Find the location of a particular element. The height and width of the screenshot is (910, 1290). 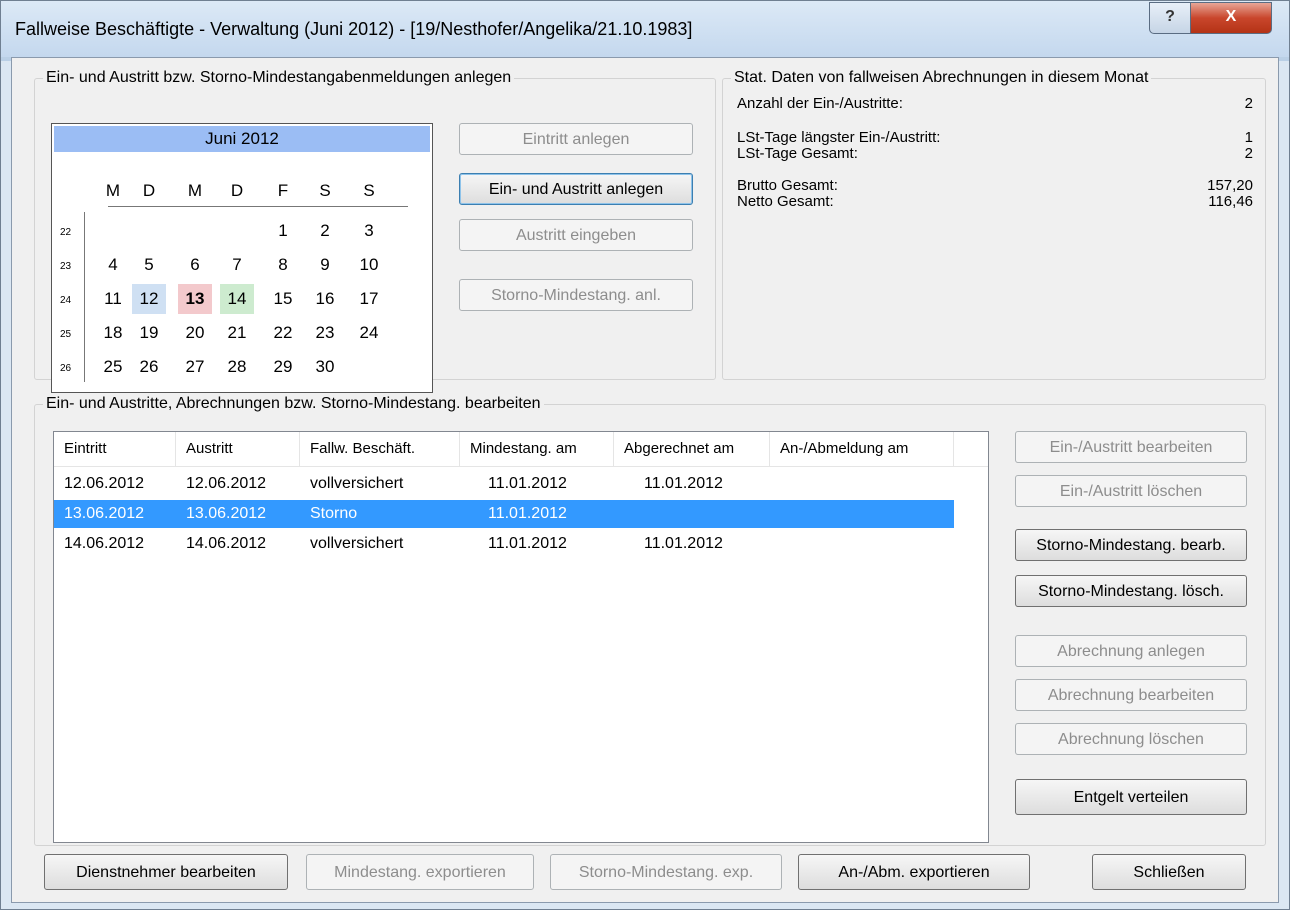

calendar-day: 3 is located at coordinates (369, 231).